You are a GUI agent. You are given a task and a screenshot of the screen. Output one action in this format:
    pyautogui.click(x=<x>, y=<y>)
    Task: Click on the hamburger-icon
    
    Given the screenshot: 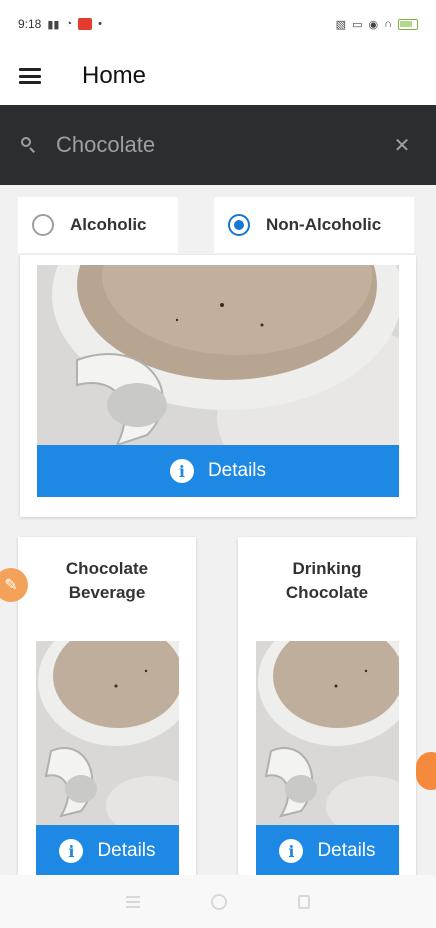 What is the action you would take?
    pyautogui.click(x=30, y=76)
    